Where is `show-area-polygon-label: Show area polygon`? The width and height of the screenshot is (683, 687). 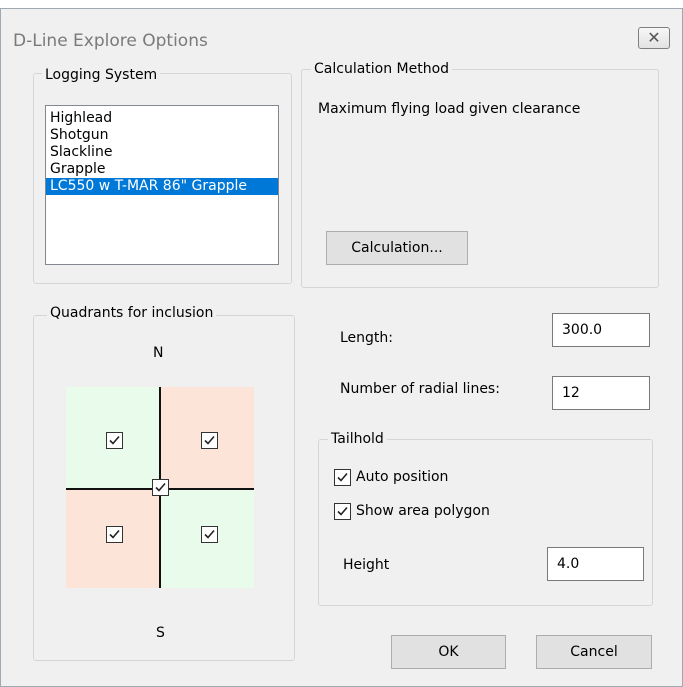
show-area-polygon-label: Show area polygon is located at coordinates (423, 511).